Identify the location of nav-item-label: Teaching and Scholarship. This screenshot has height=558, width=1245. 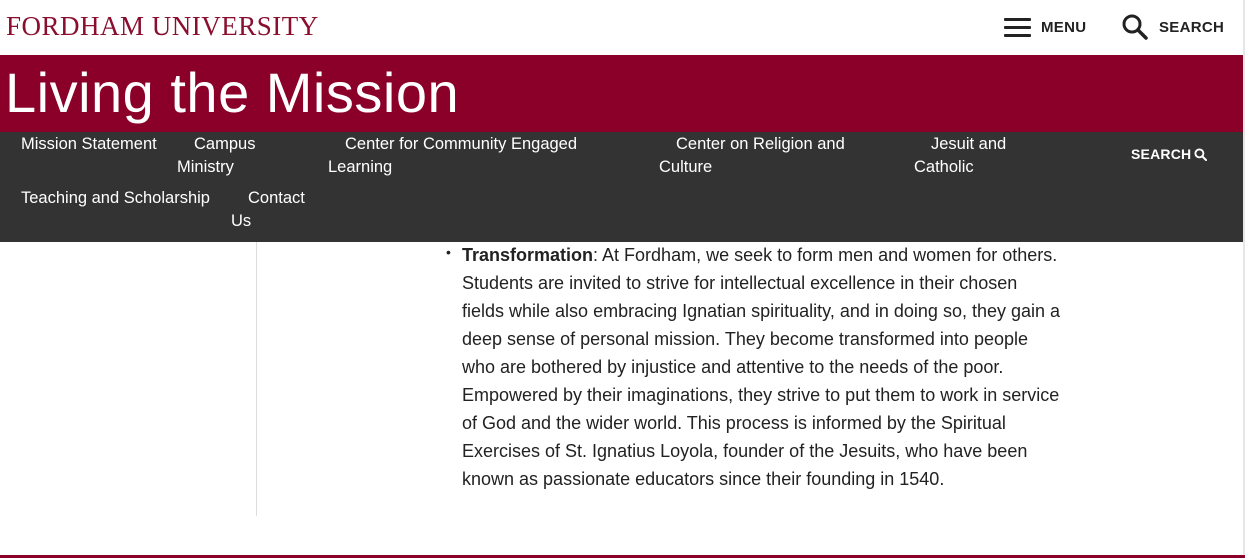
(115, 198).